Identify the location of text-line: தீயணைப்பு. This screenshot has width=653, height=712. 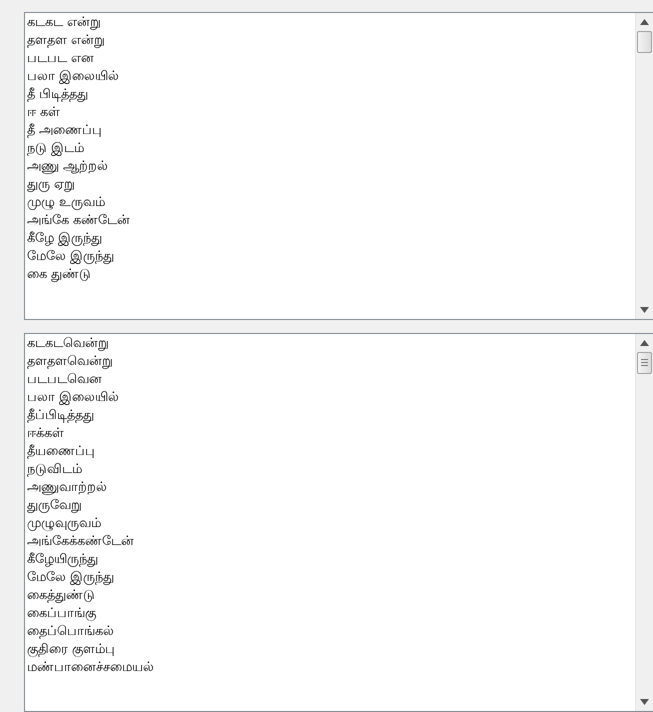
(61, 451).